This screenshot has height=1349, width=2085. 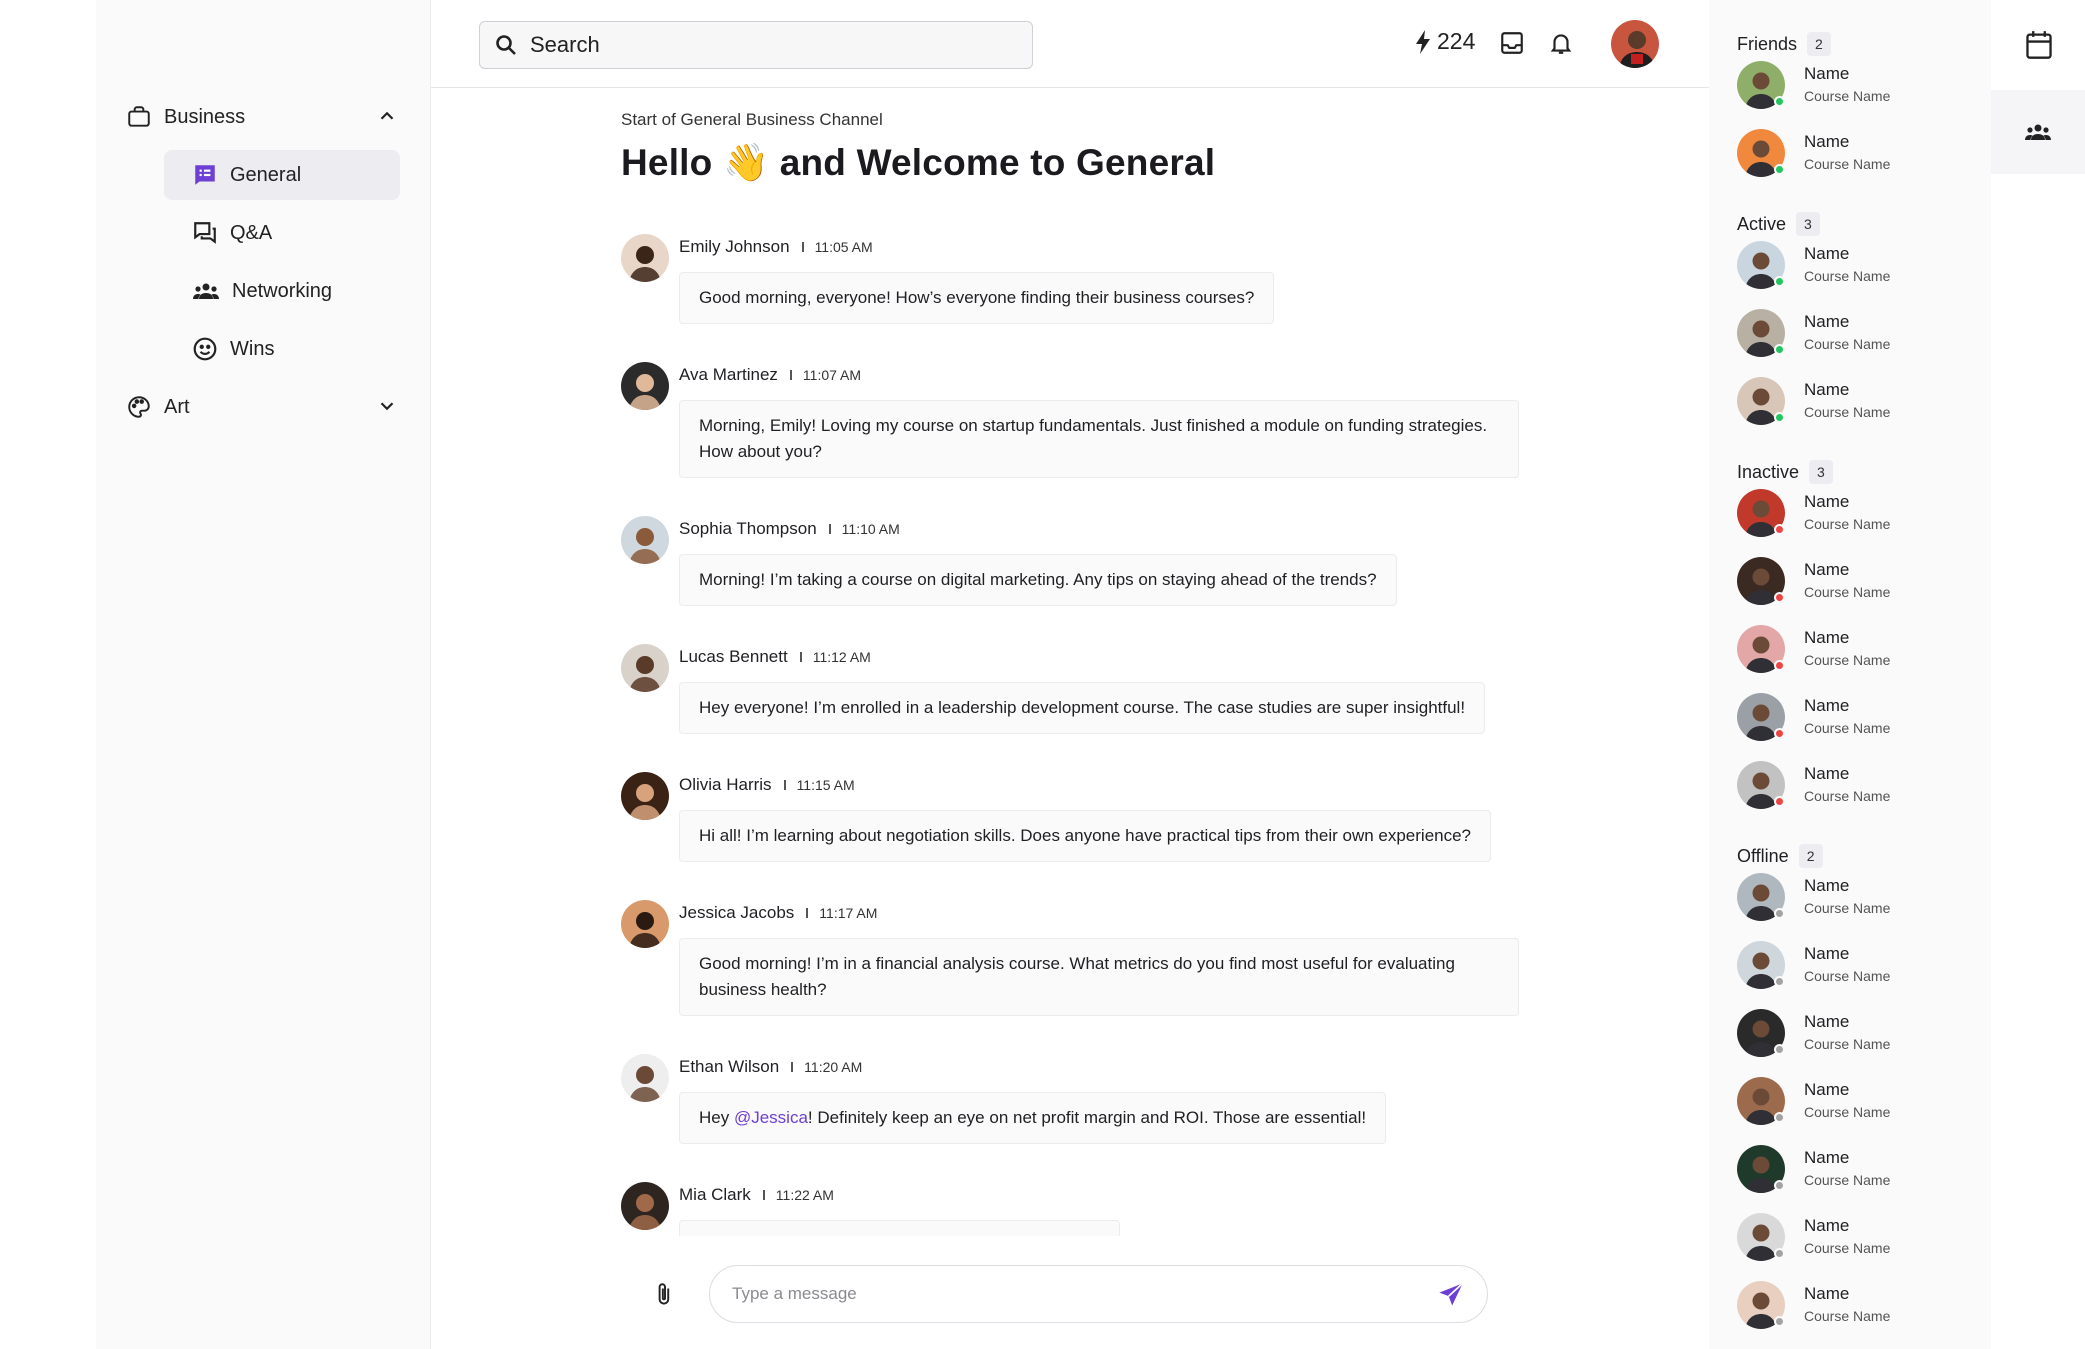 What do you see at coordinates (262, 407) in the screenshot?
I see `category-art: Art` at bounding box center [262, 407].